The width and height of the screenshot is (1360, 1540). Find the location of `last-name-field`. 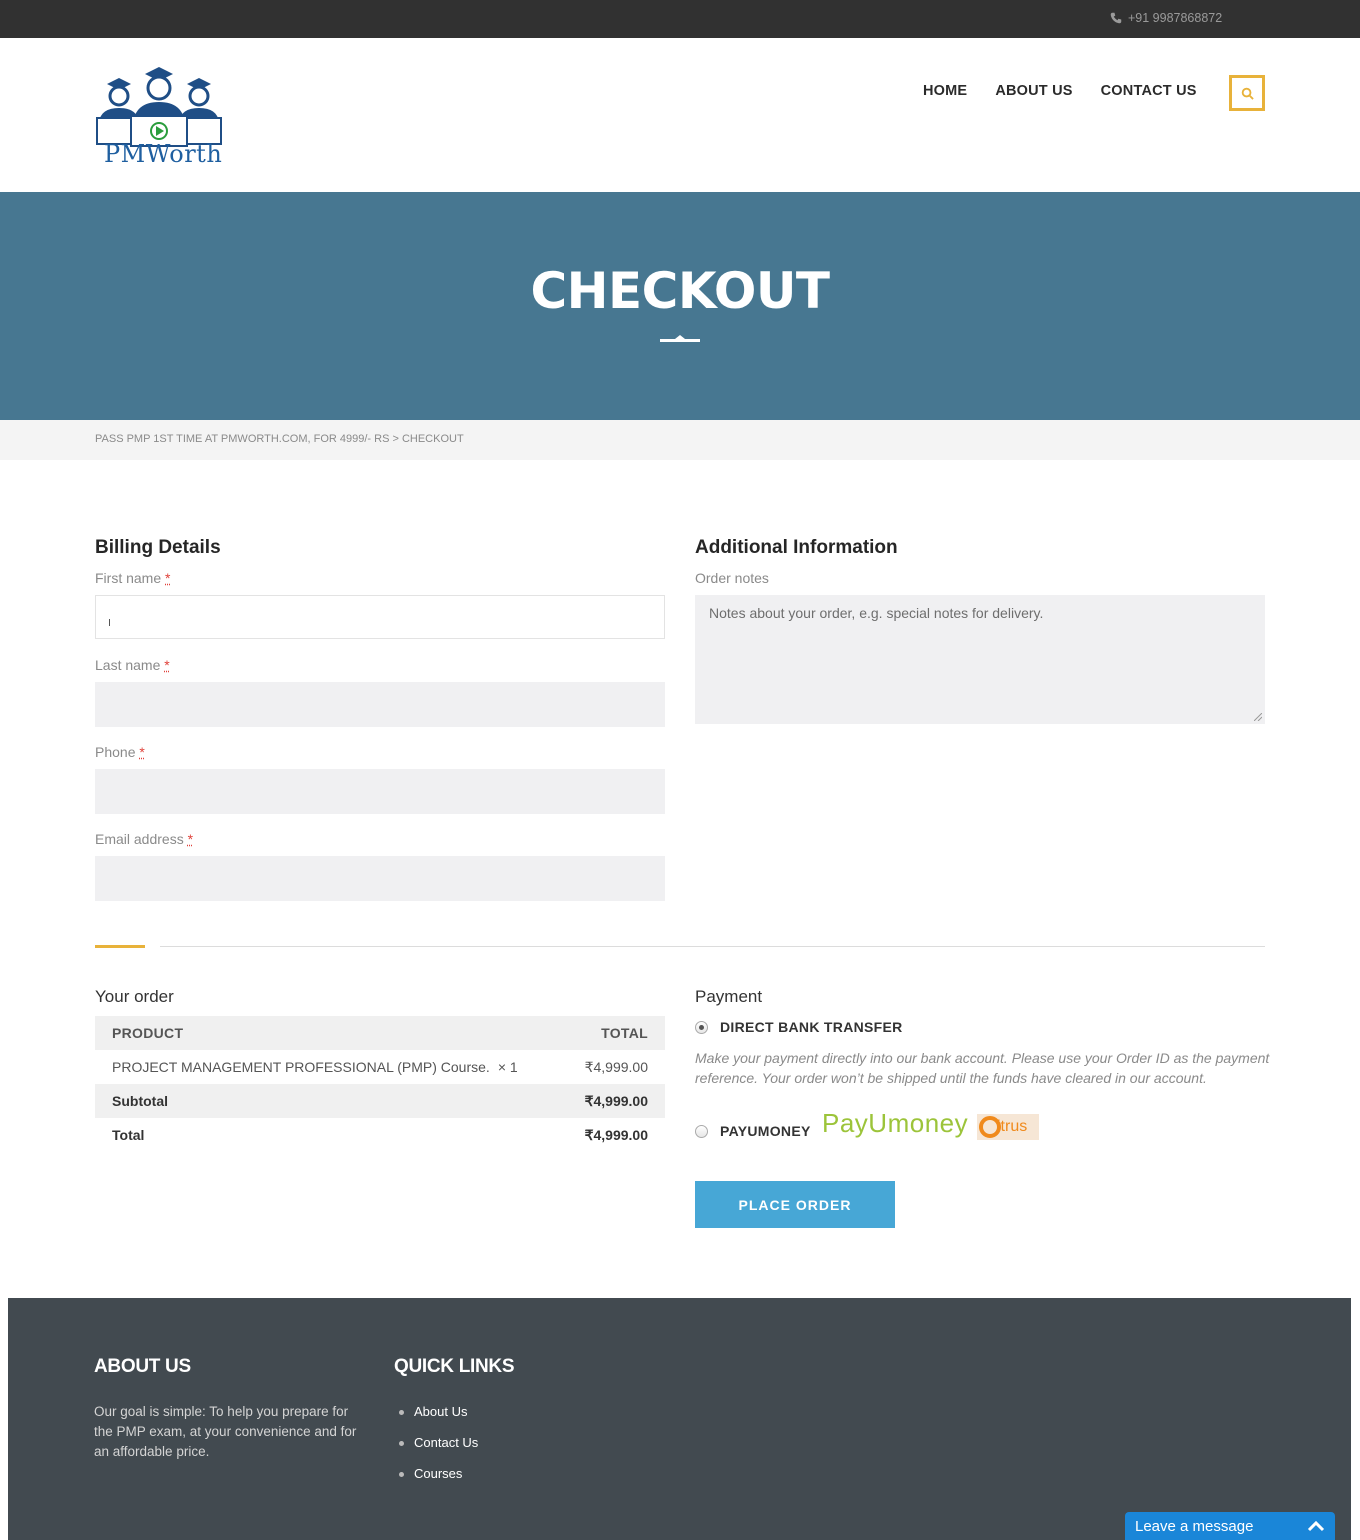

last-name-field is located at coordinates (380, 704).